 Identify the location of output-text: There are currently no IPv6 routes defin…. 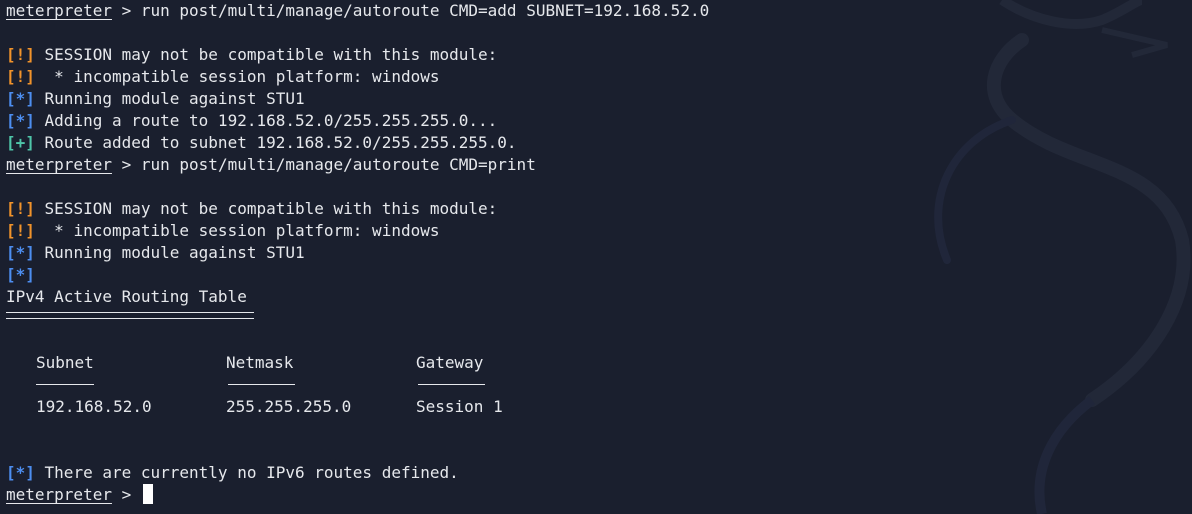
(246, 472).